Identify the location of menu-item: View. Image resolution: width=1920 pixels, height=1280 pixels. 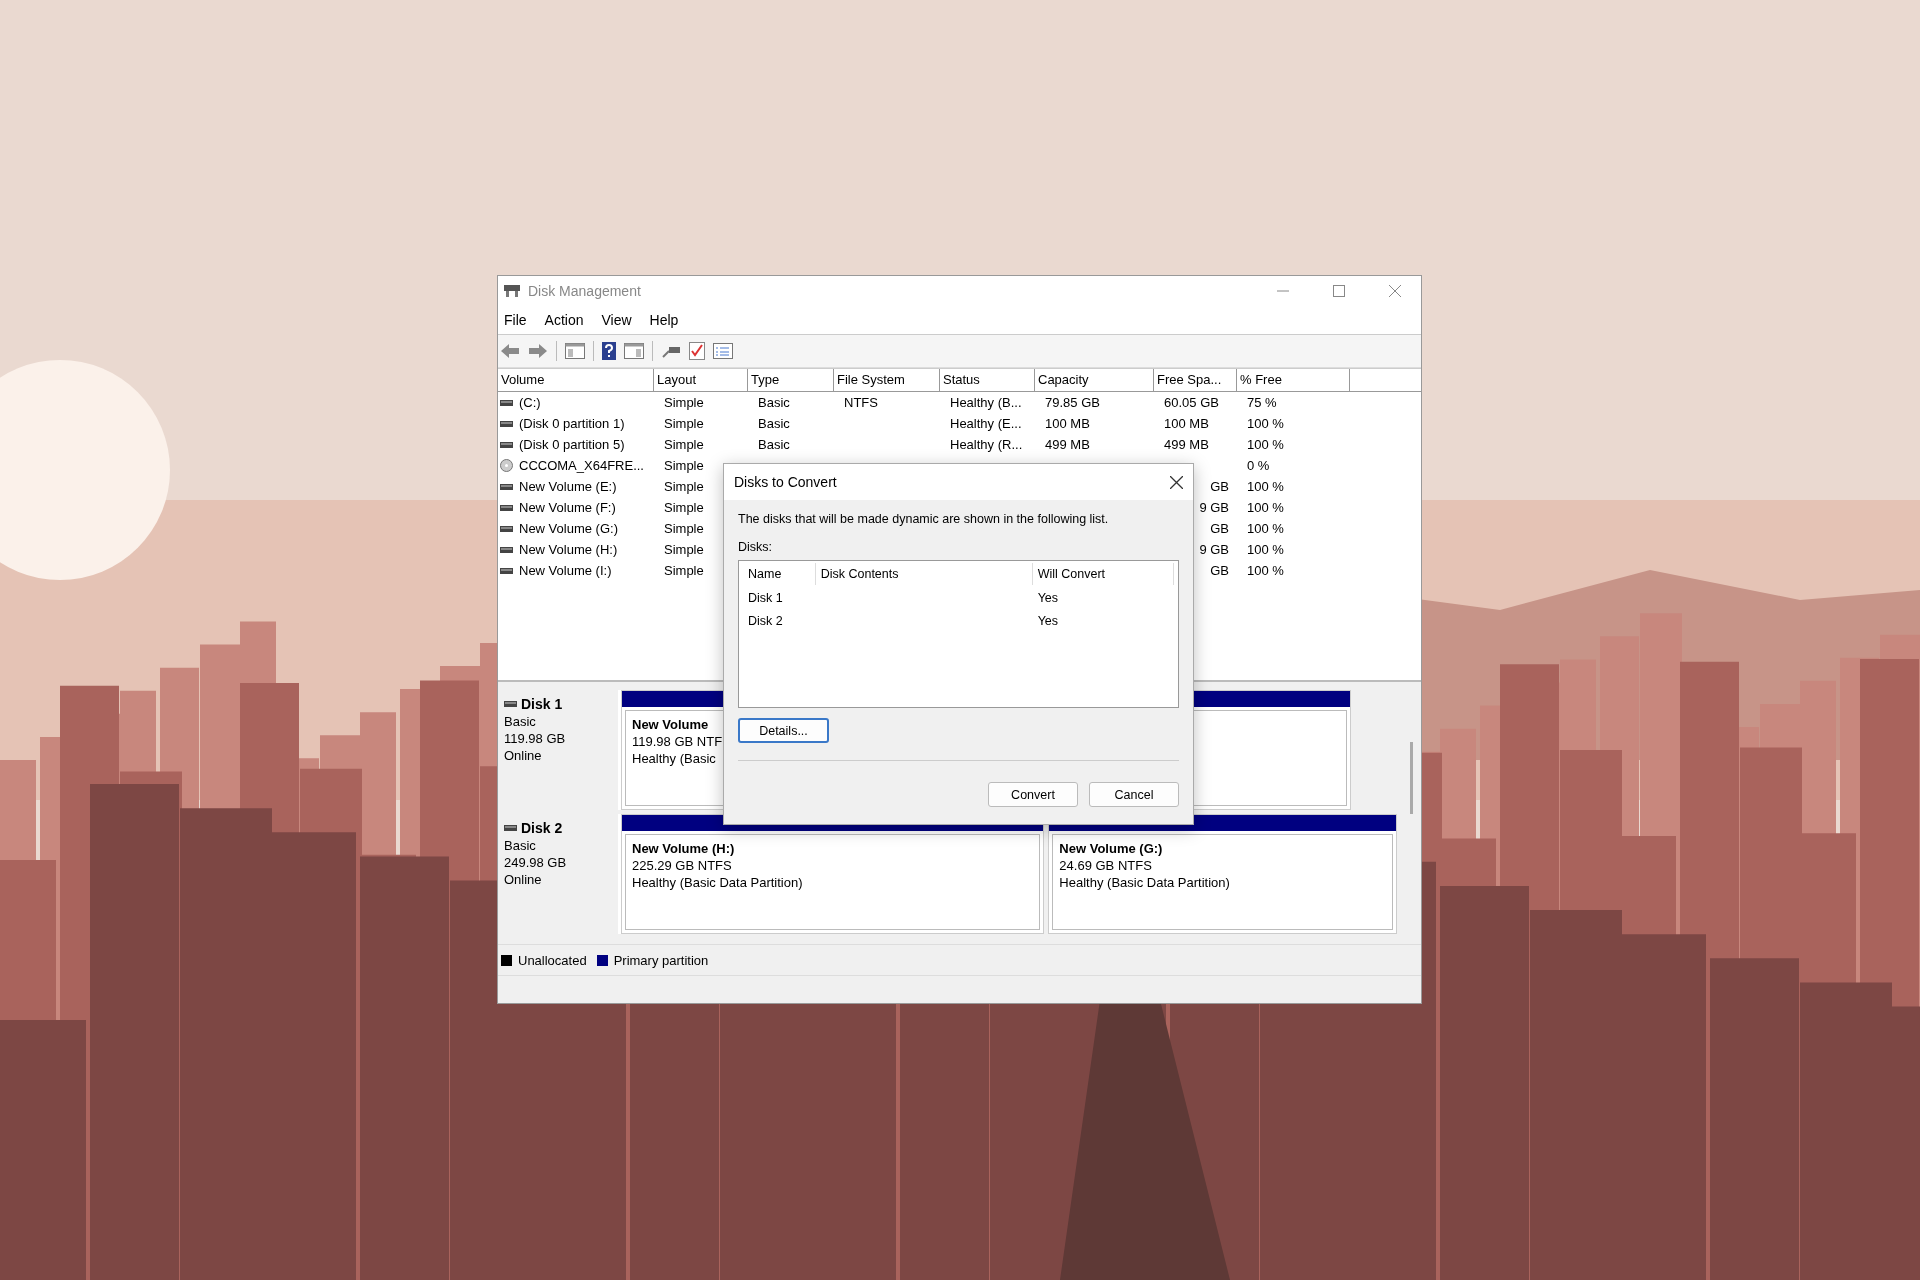
(616, 320).